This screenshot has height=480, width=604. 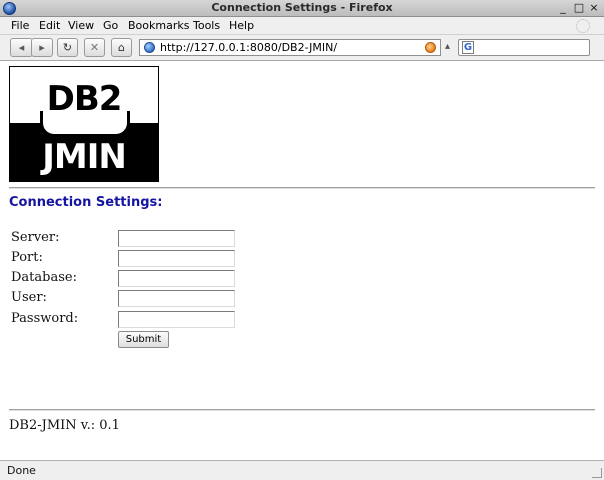 I want to click on back-arrow-icon: ◂, so click(x=21, y=47).